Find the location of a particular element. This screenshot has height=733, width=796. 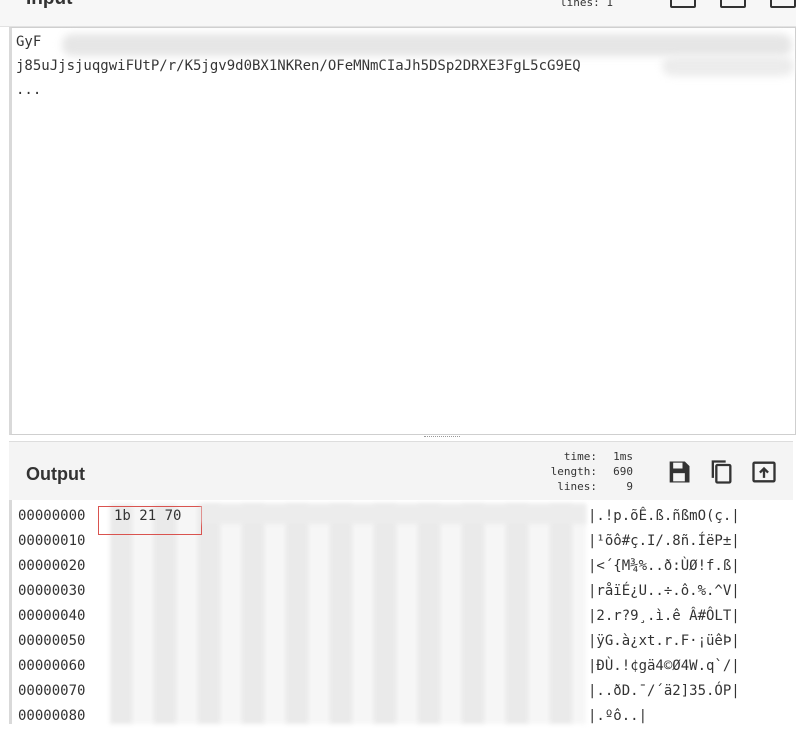

stat-lines-value: 9 is located at coordinates (629, 486).